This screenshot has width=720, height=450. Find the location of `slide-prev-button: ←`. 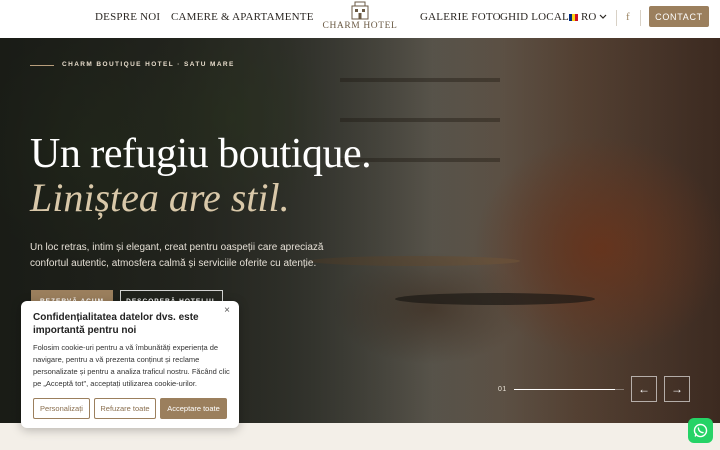

slide-prev-button: ← is located at coordinates (644, 389).